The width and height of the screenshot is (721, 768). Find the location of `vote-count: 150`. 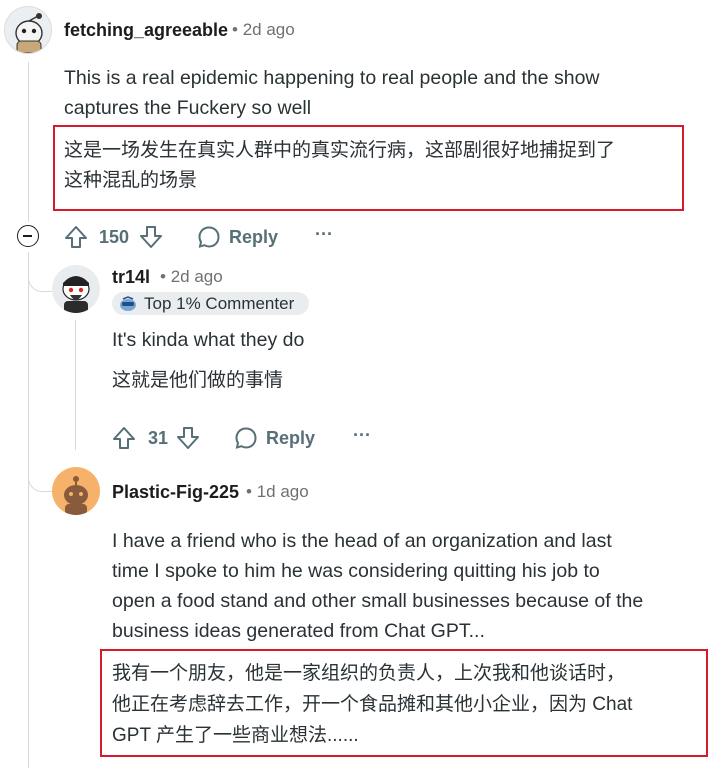

vote-count: 150 is located at coordinates (114, 237).